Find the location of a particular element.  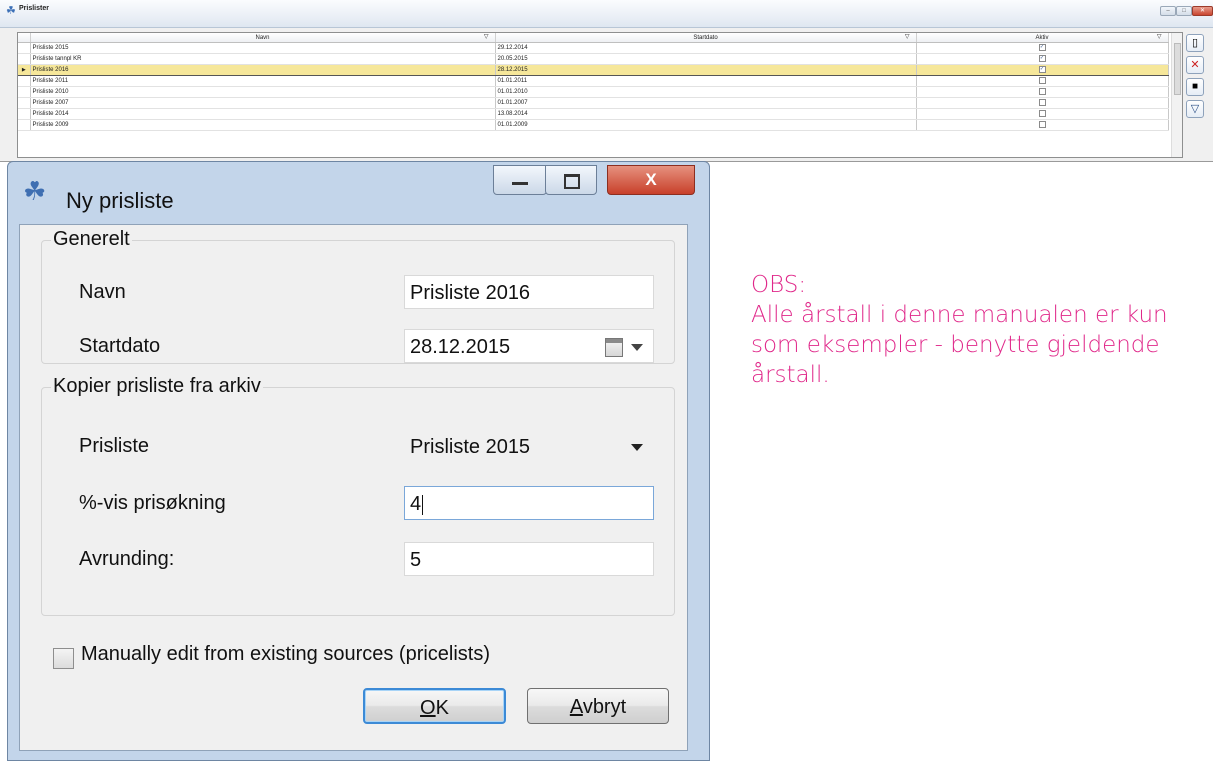

startdate-cell: 29.12.2014 is located at coordinates (706, 48).